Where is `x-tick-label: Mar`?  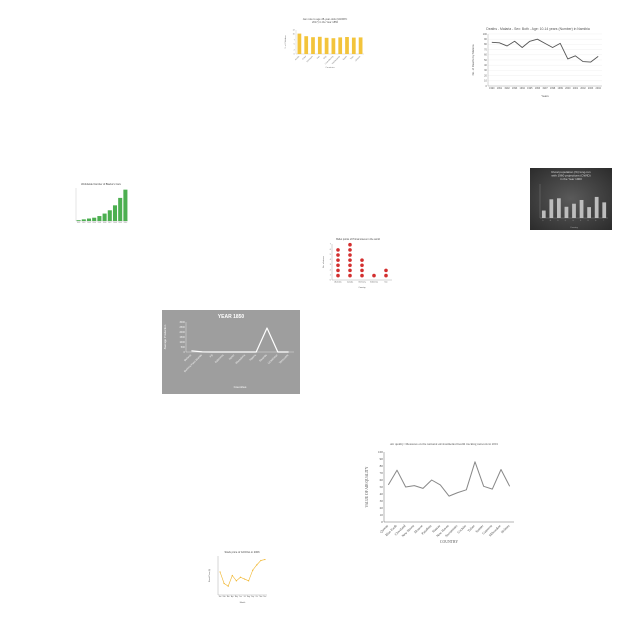
x-tick-label: Mar is located at coordinates (228, 597).